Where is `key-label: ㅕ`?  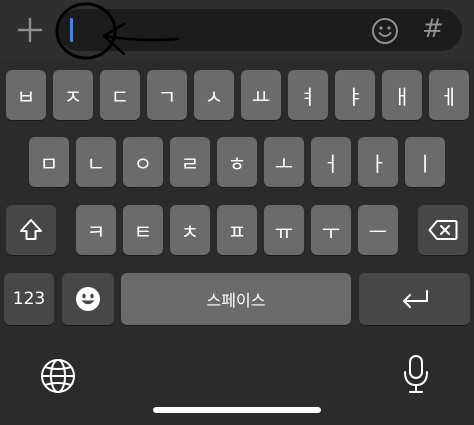
key-label: ㅕ is located at coordinates (308, 96).